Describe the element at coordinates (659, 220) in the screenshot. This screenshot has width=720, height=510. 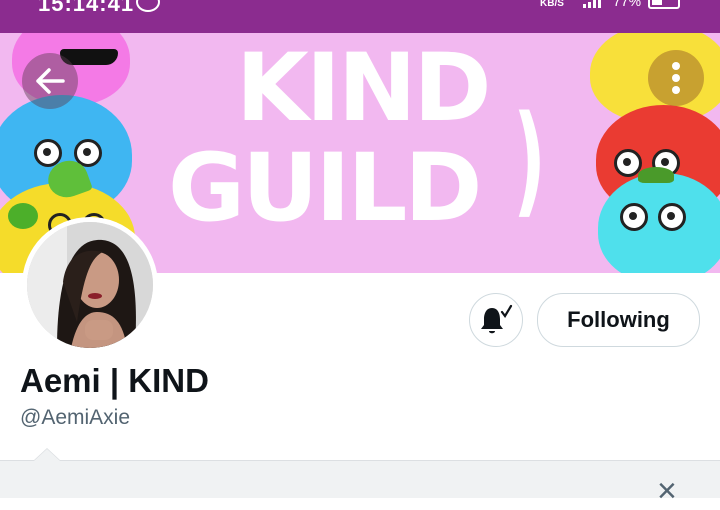
I see `cyan-creature` at that location.